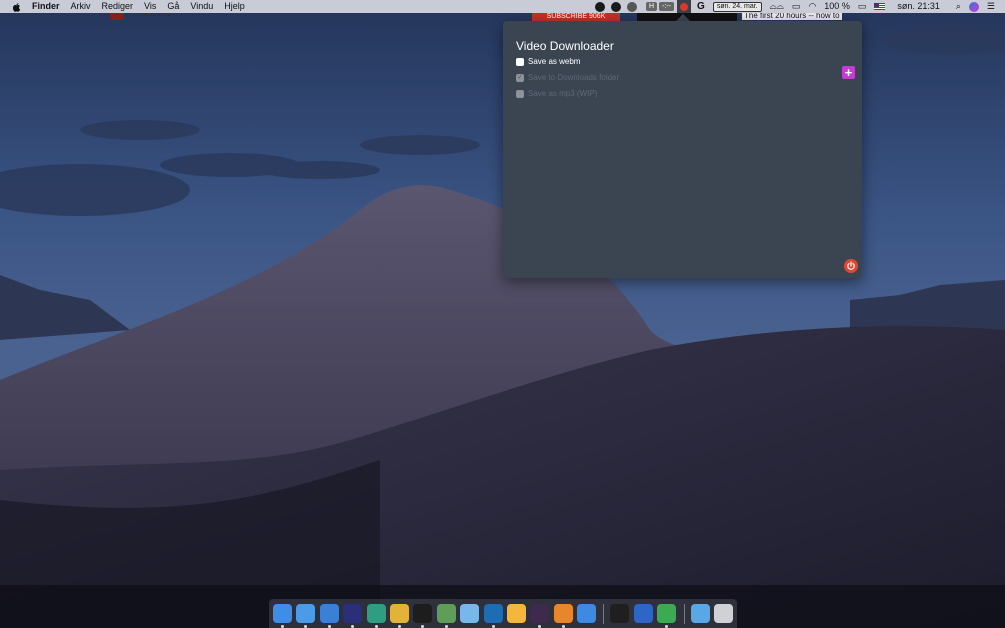  Describe the element at coordinates (620, 613) in the screenshot. I see `activity-monitor-icon` at that location.